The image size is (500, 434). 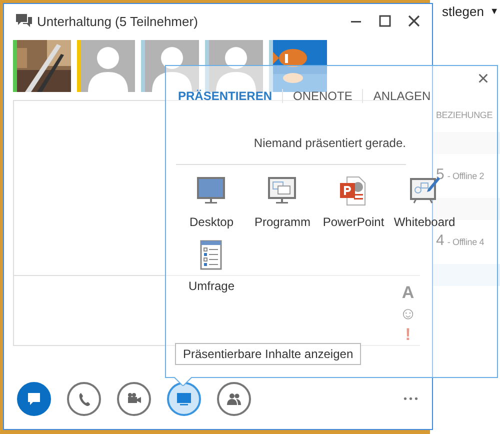 I want to click on popup-pointer, so click(x=183, y=381).